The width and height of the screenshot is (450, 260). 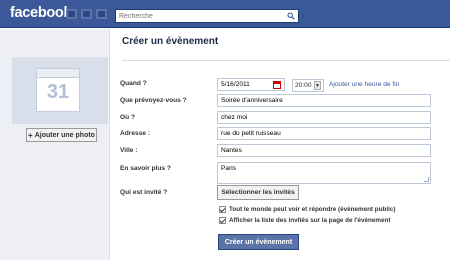 What do you see at coordinates (153, 100) in the screenshot?
I see `what-label: Que prévoyez-vous ?` at bounding box center [153, 100].